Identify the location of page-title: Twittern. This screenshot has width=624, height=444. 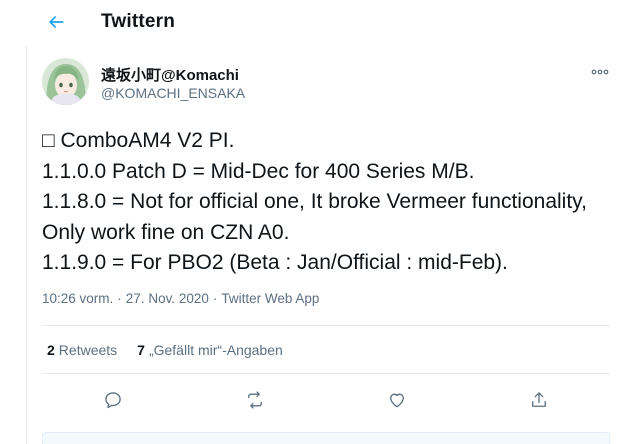
(138, 21).